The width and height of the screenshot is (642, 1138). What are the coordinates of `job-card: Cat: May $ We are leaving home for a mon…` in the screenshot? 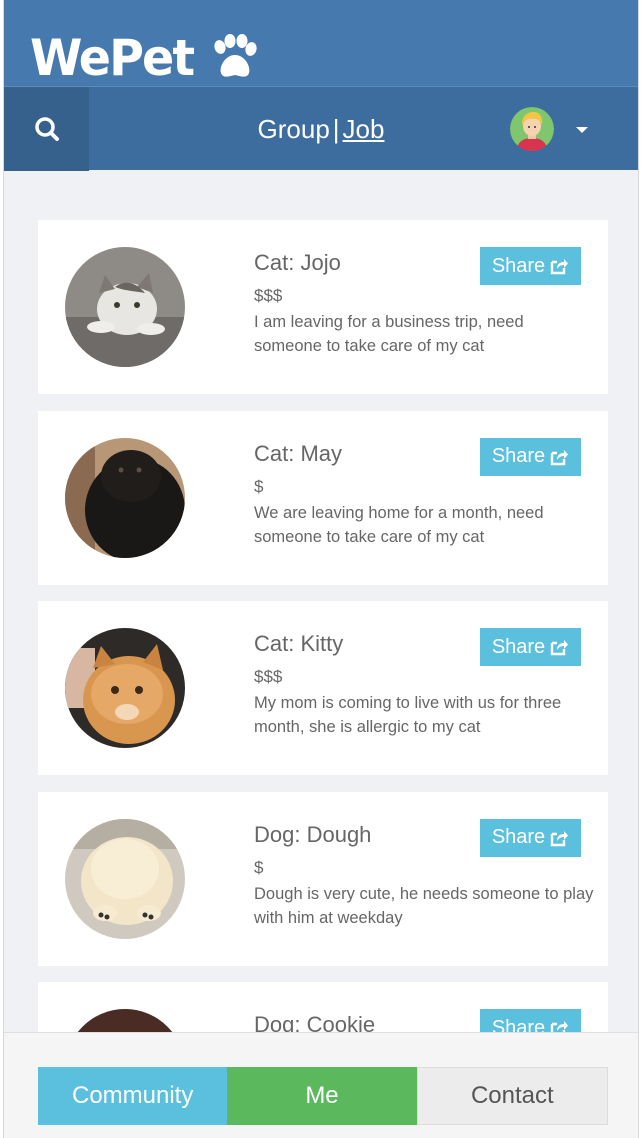 It's located at (323, 497).